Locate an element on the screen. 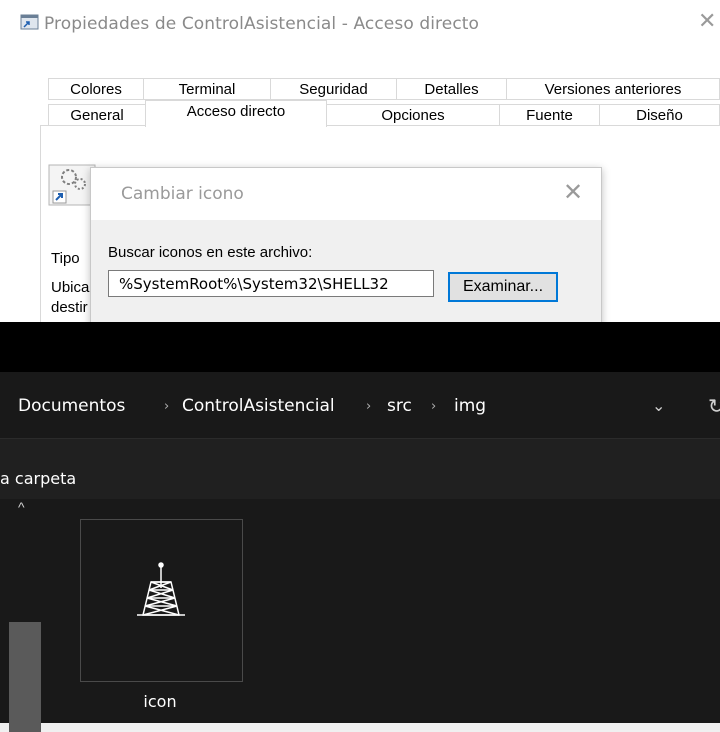 The height and width of the screenshot is (732, 720). breadcrumb-src: src is located at coordinates (399, 406).